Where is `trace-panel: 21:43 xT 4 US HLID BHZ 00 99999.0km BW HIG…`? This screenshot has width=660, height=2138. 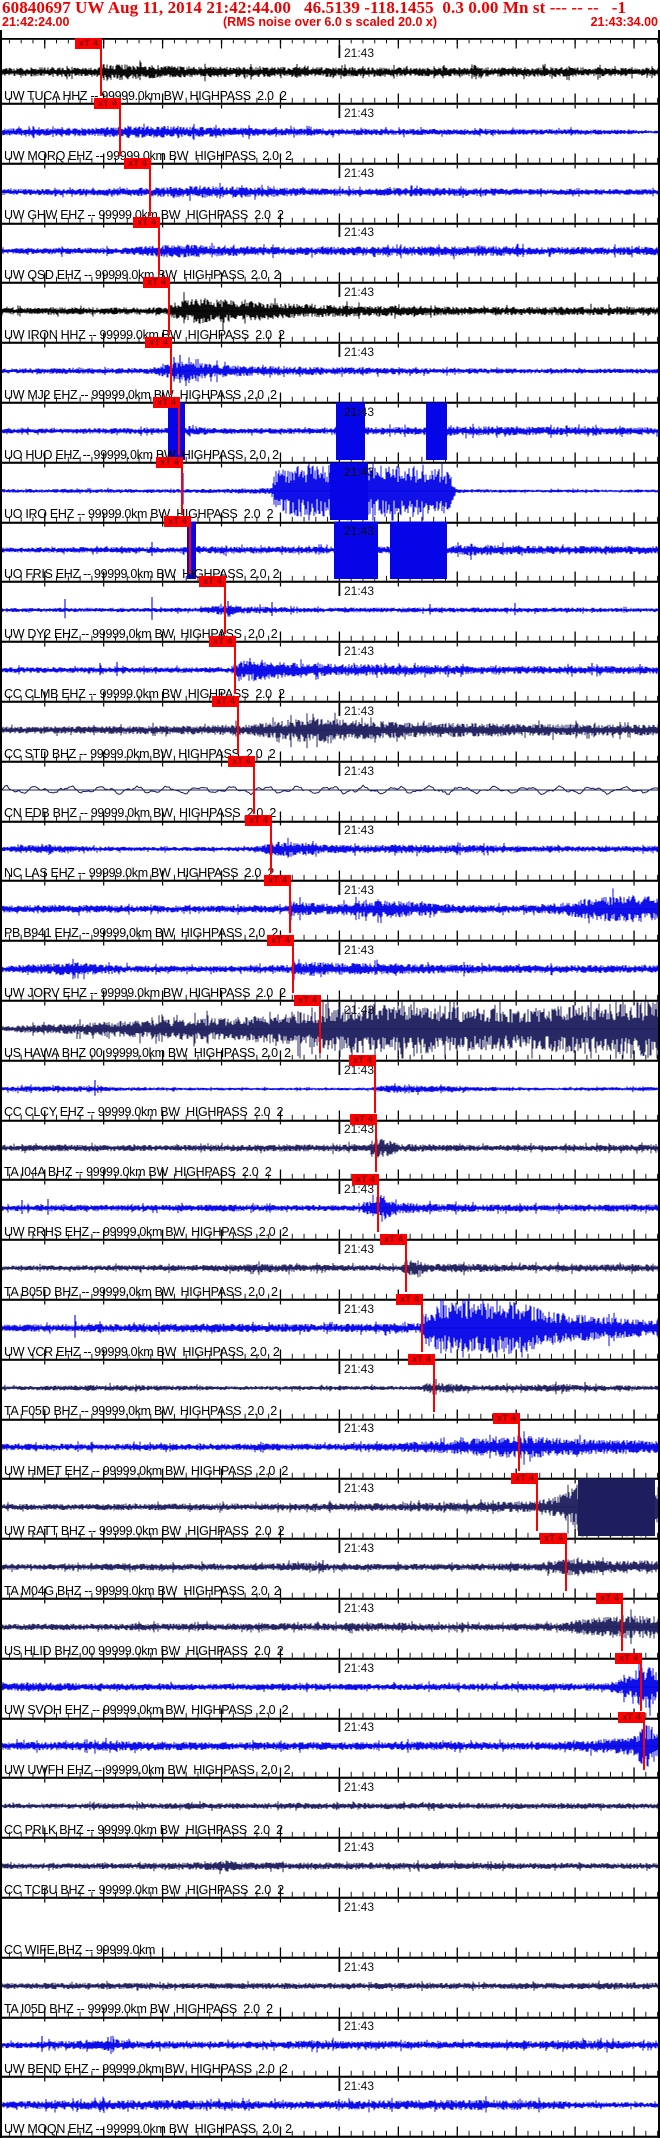
trace-panel: 21:43 xT 4 US HLID BHZ 00 99999.0km BW HIG… is located at coordinates (330, 1626).